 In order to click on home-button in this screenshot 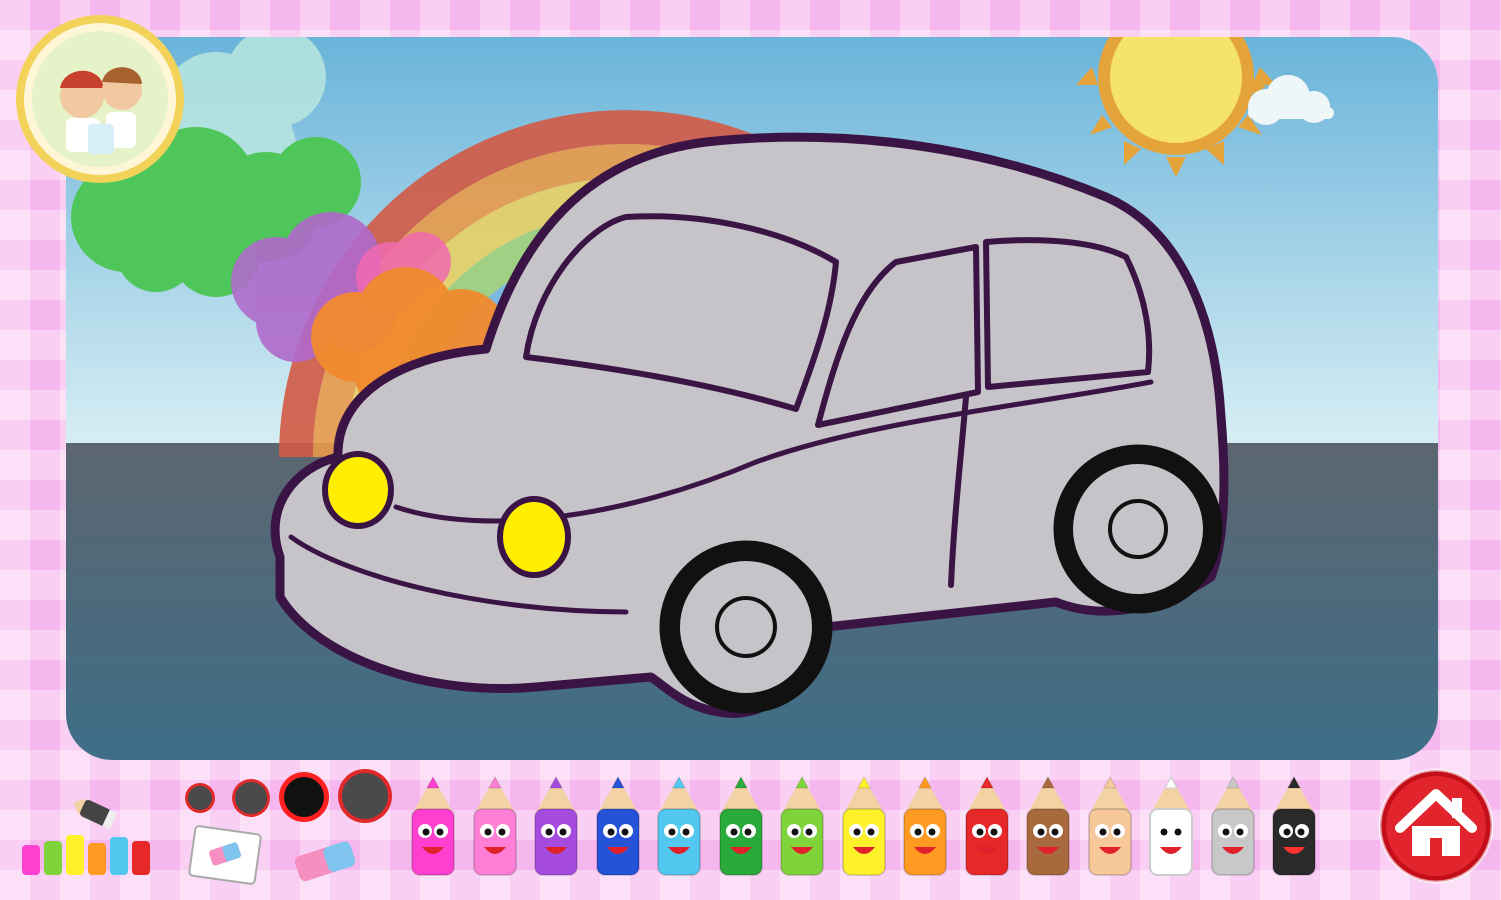, I will do `click(1436, 826)`.